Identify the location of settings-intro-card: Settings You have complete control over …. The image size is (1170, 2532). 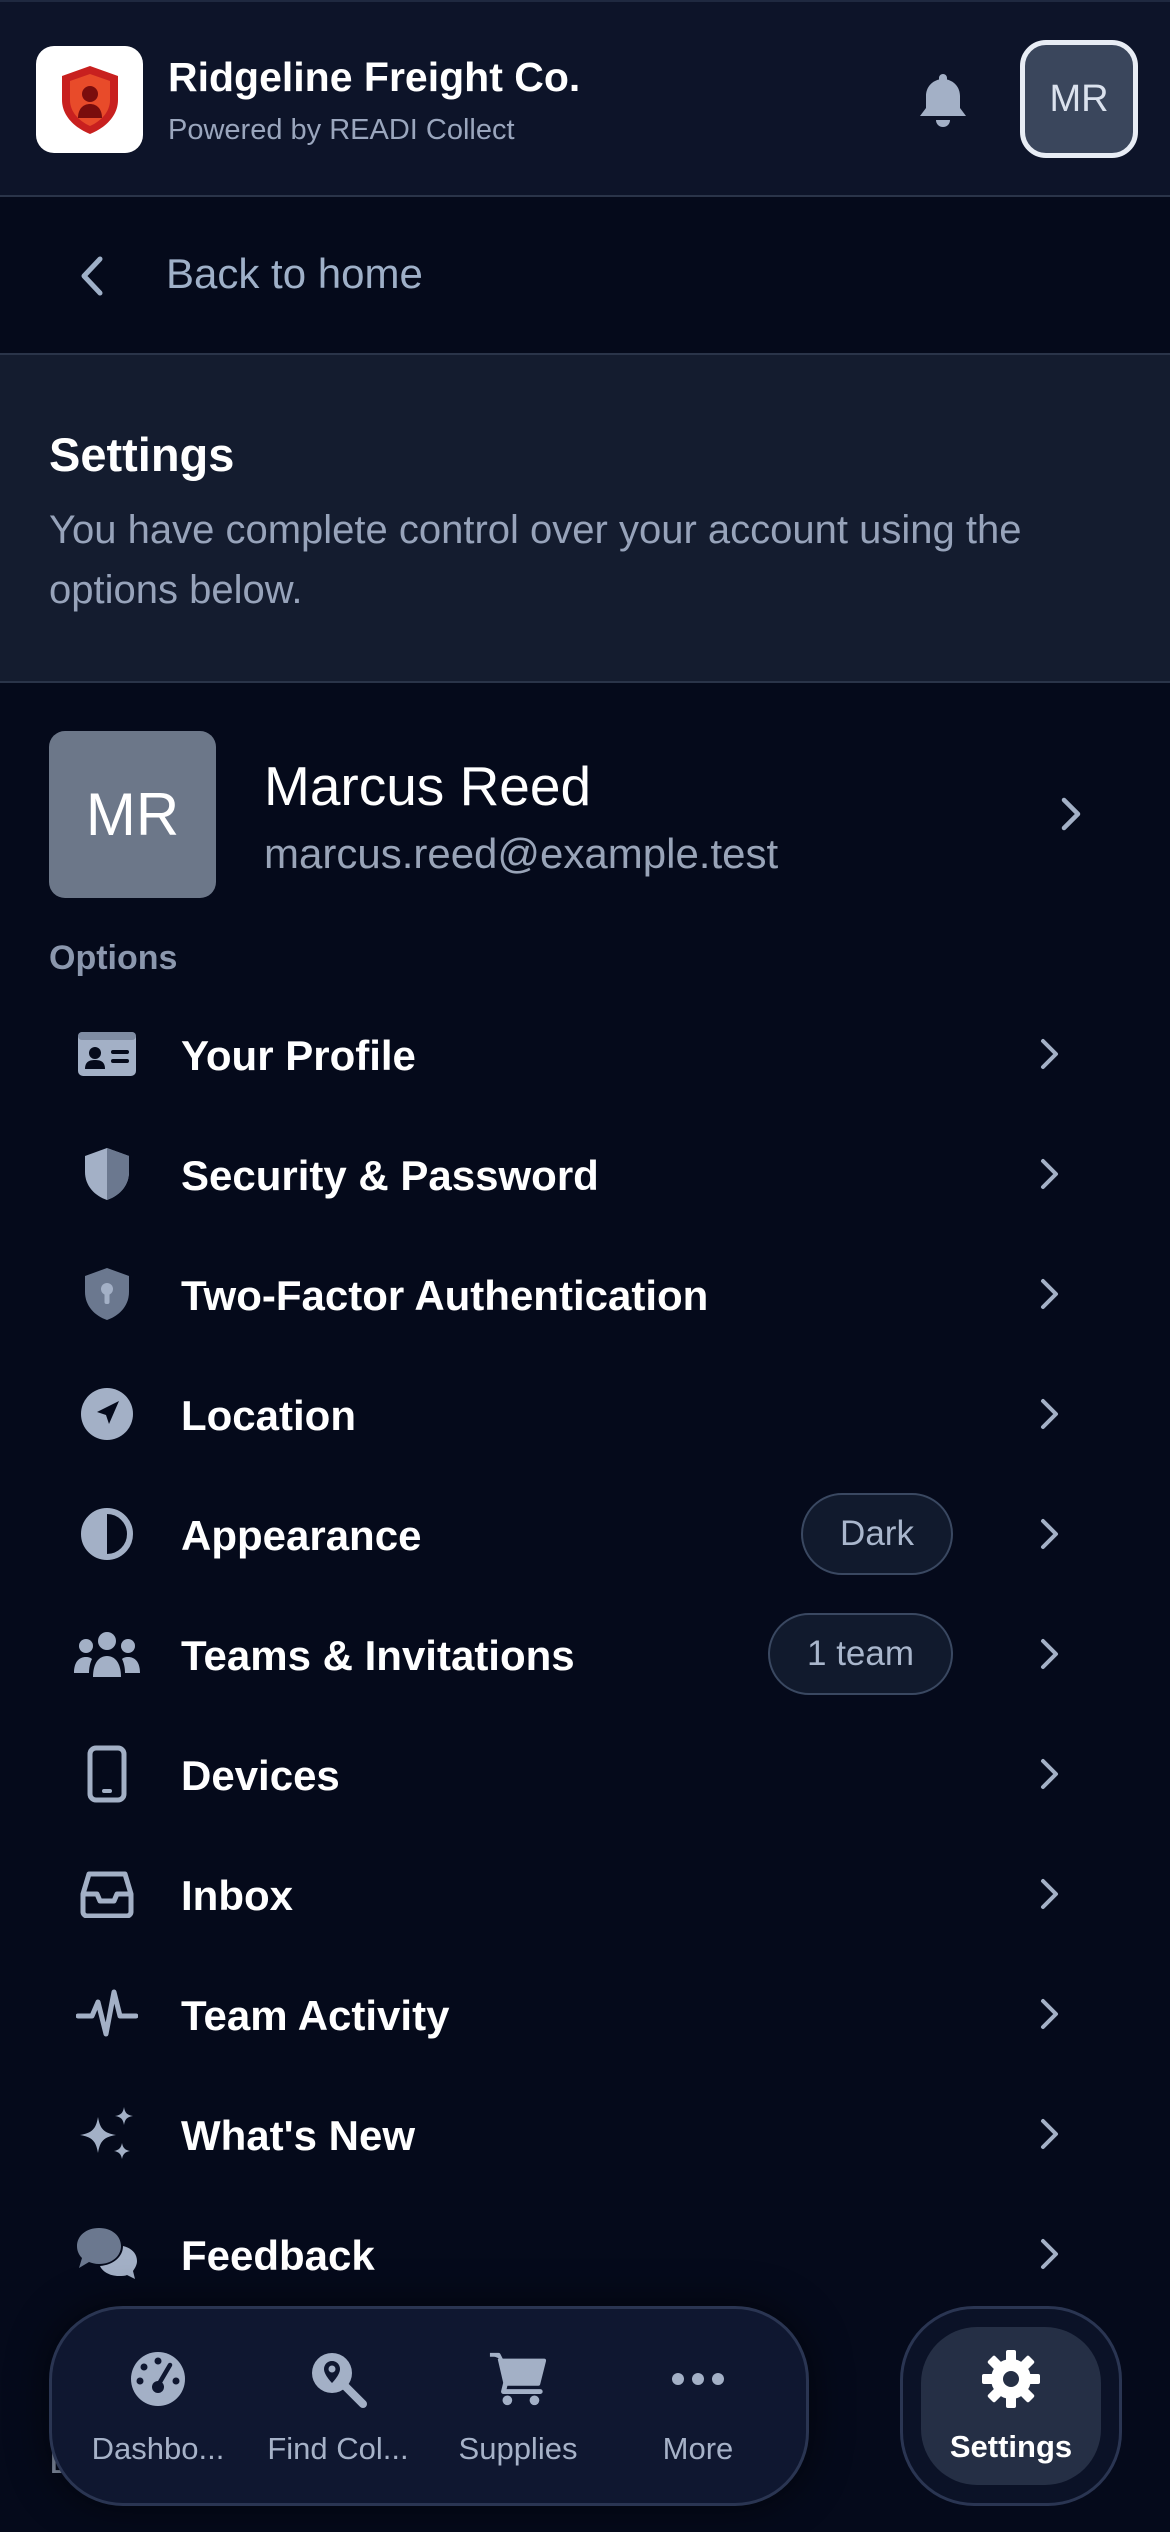
(585, 519).